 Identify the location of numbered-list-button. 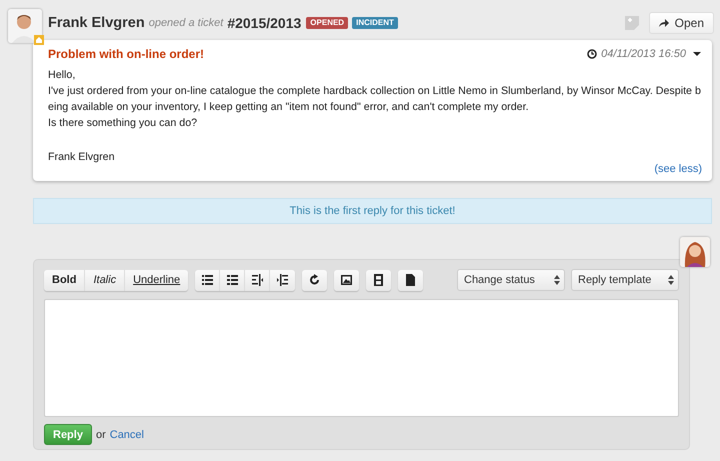
(233, 280).